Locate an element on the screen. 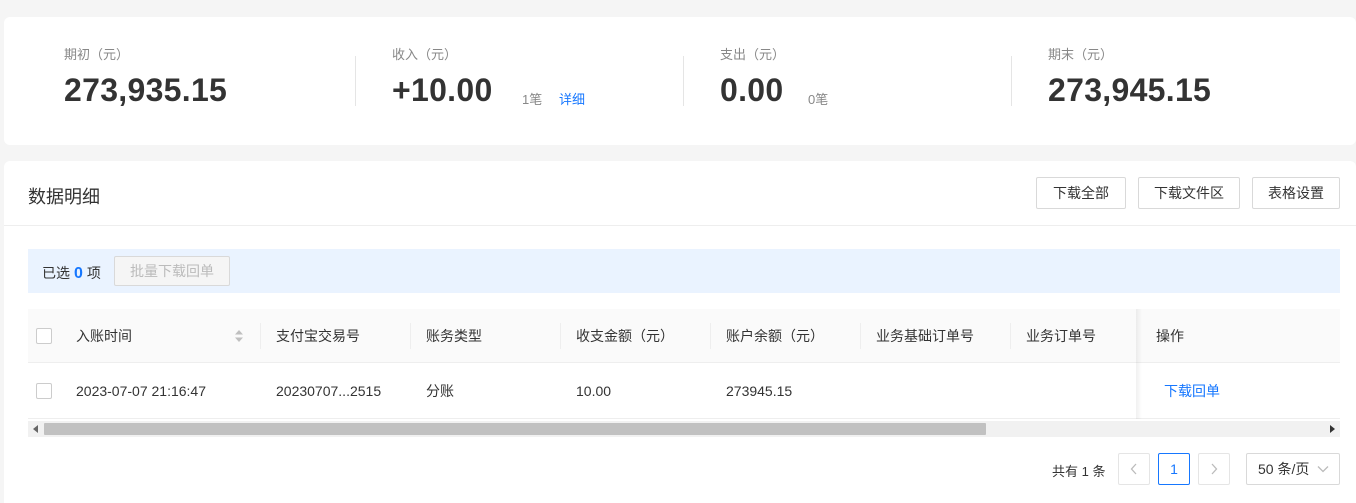 The width and height of the screenshot is (1356, 503). pagination-total: 共有 1 条 is located at coordinates (1079, 471).